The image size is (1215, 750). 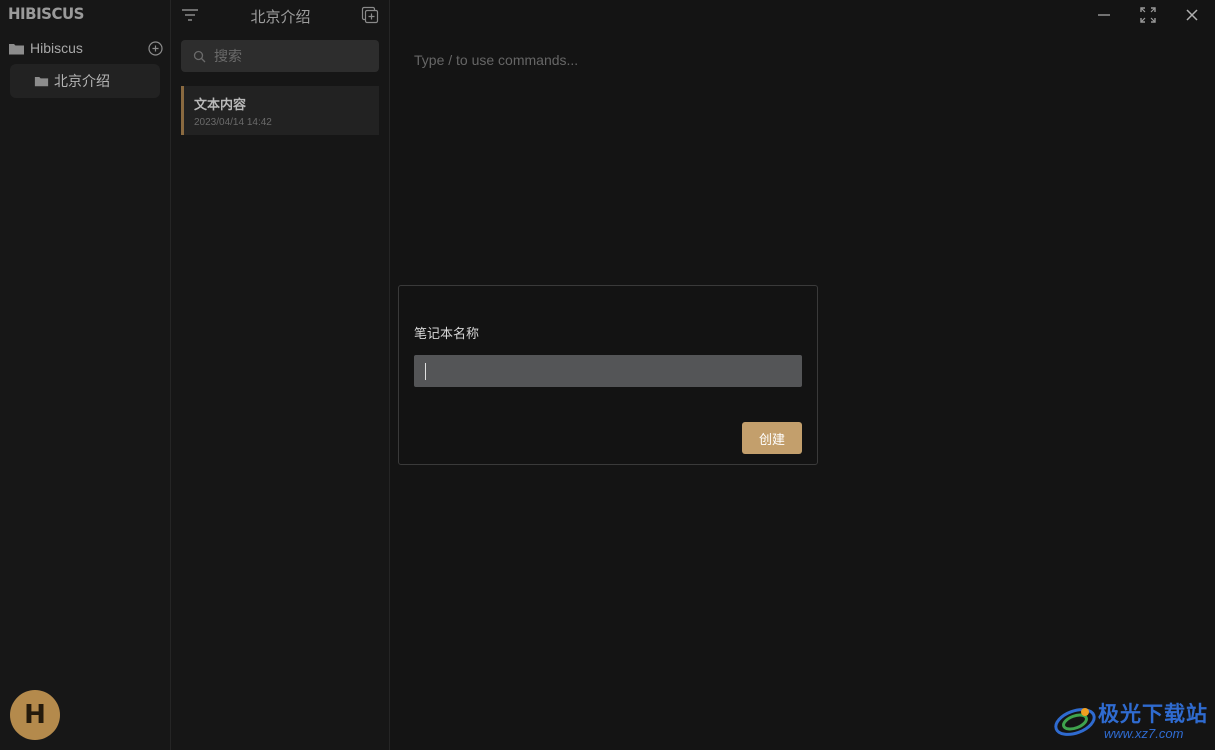 What do you see at coordinates (220, 104) in the screenshot?
I see `note-title: 文本内容` at bounding box center [220, 104].